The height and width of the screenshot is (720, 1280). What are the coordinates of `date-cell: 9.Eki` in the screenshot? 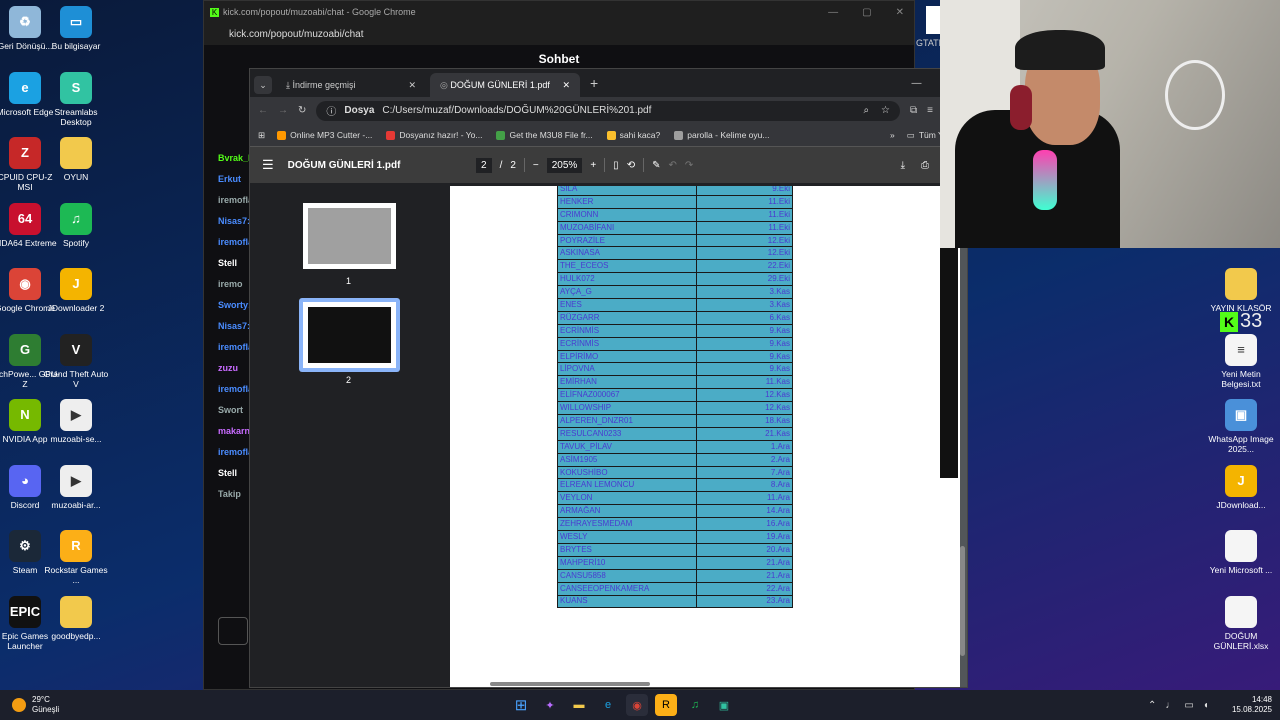 It's located at (744, 191).